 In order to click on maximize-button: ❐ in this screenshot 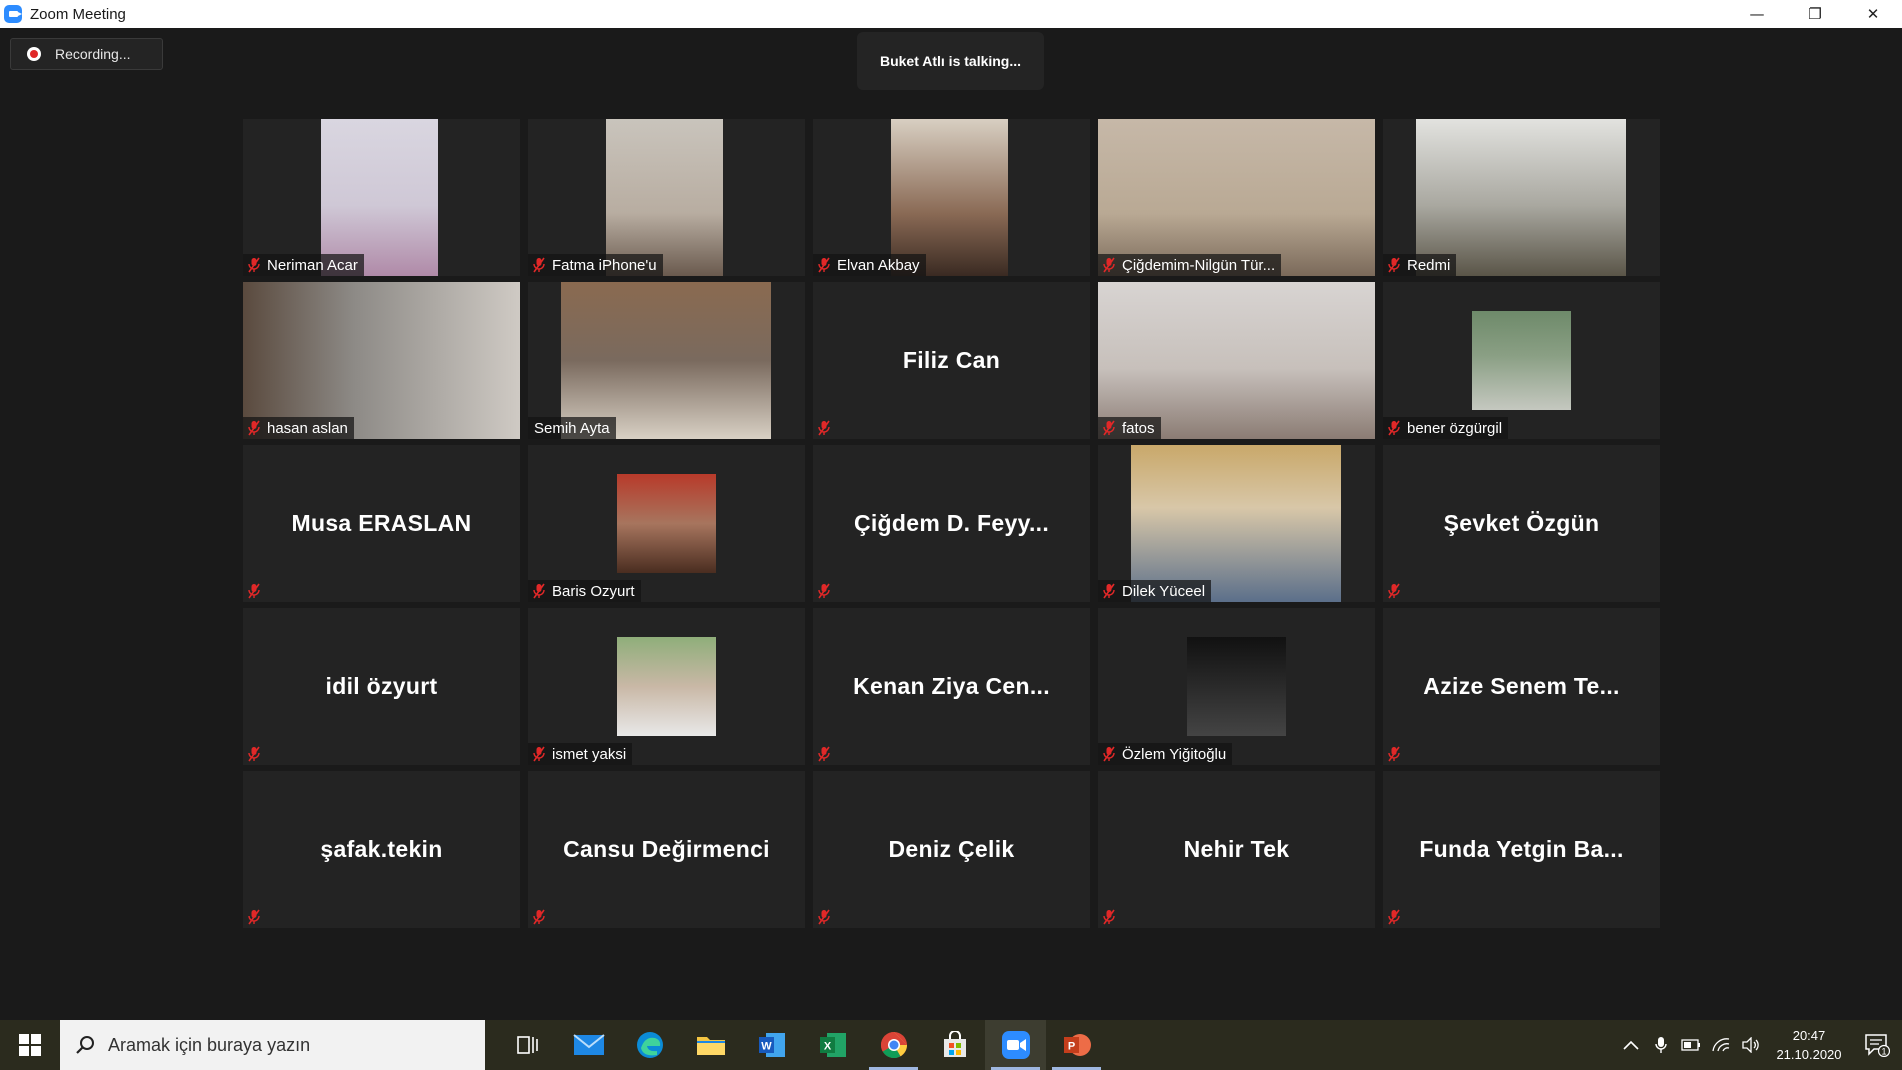, I will do `click(1815, 14)`.